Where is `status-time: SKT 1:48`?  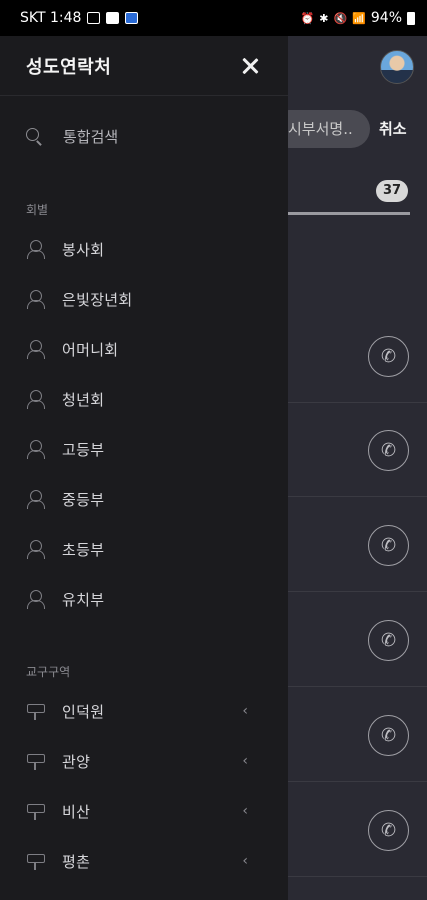
status-time: SKT 1:48 is located at coordinates (51, 18).